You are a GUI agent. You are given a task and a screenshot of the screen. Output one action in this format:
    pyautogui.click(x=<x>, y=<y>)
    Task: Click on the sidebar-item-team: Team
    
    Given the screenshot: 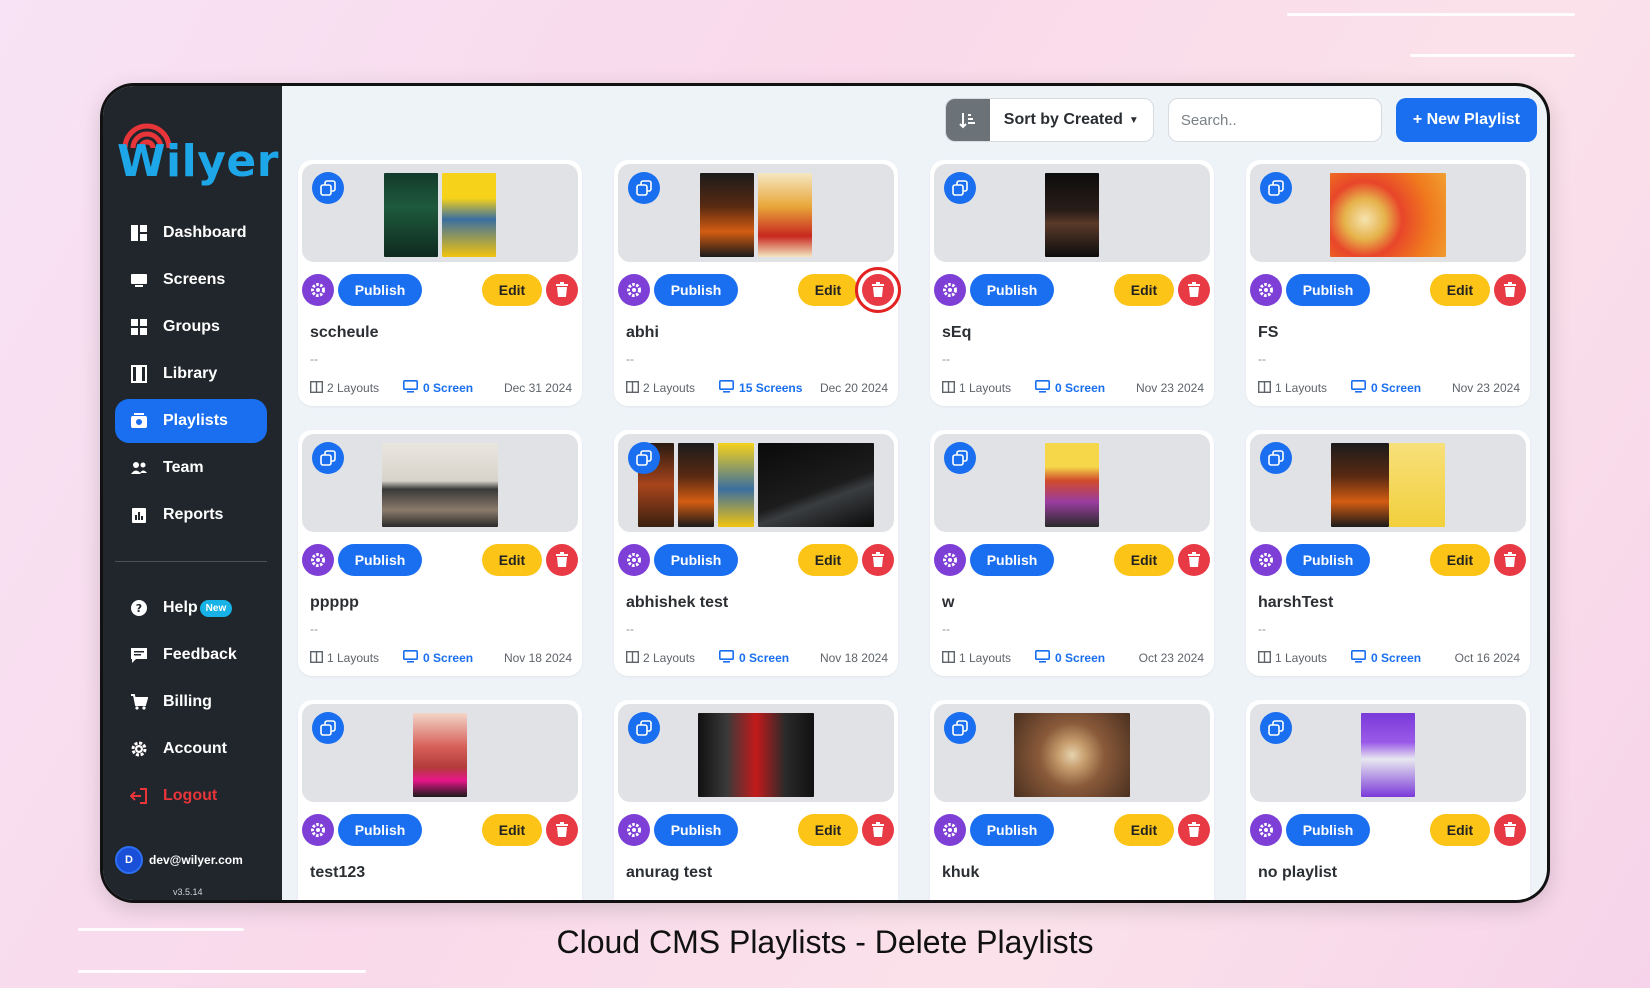 What is the action you would take?
    pyautogui.click(x=191, y=468)
    